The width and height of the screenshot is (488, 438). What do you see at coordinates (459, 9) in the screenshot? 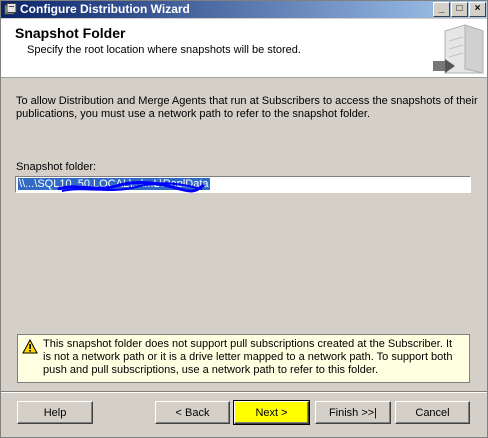
I see `maximize-button: □` at bounding box center [459, 9].